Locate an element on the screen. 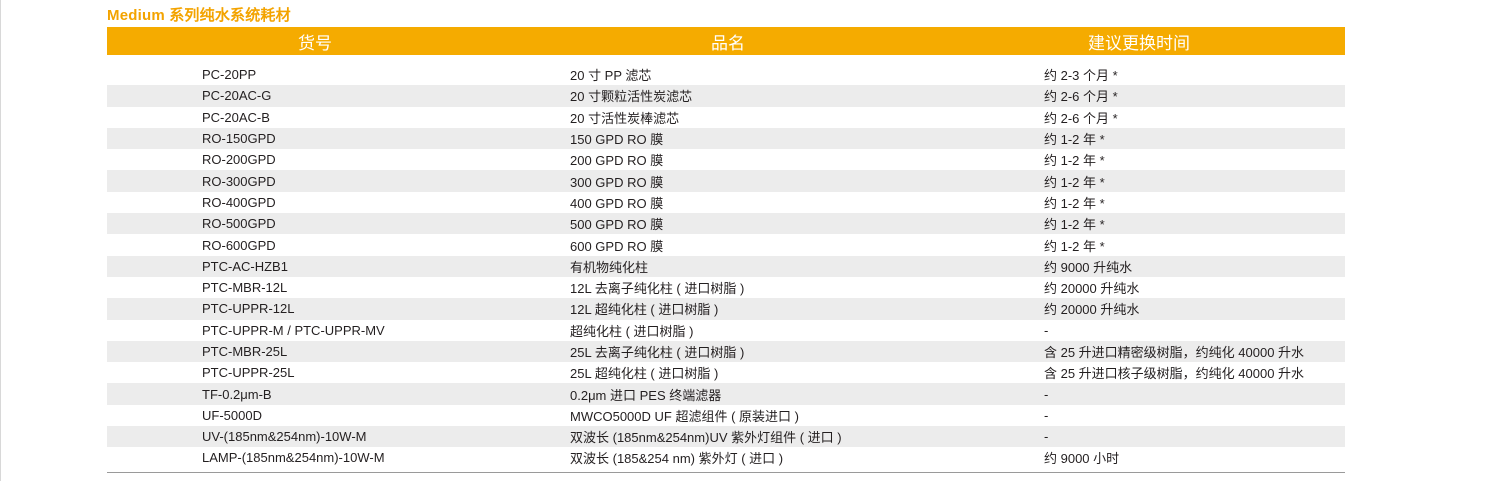 The height and width of the screenshot is (481, 1489). cell-item-number: PTC-AC-HZB1 is located at coordinates (245, 266).